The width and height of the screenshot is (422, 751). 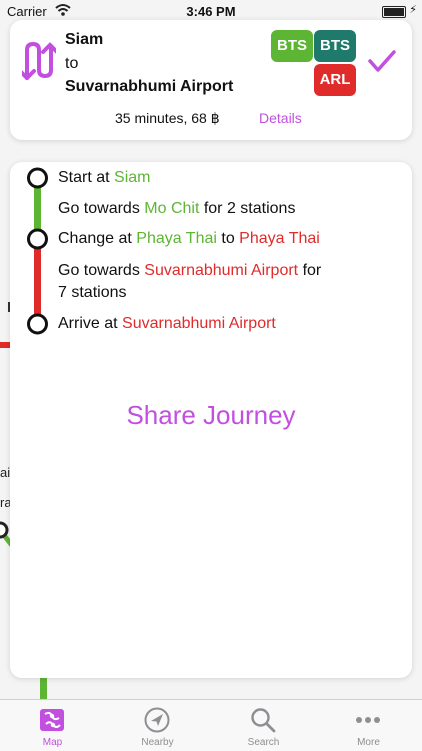 What do you see at coordinates (149, 86) in the screenshot?
I see `destination-station: Suvarnabhumi Airport` at bounding box center [149, 86].